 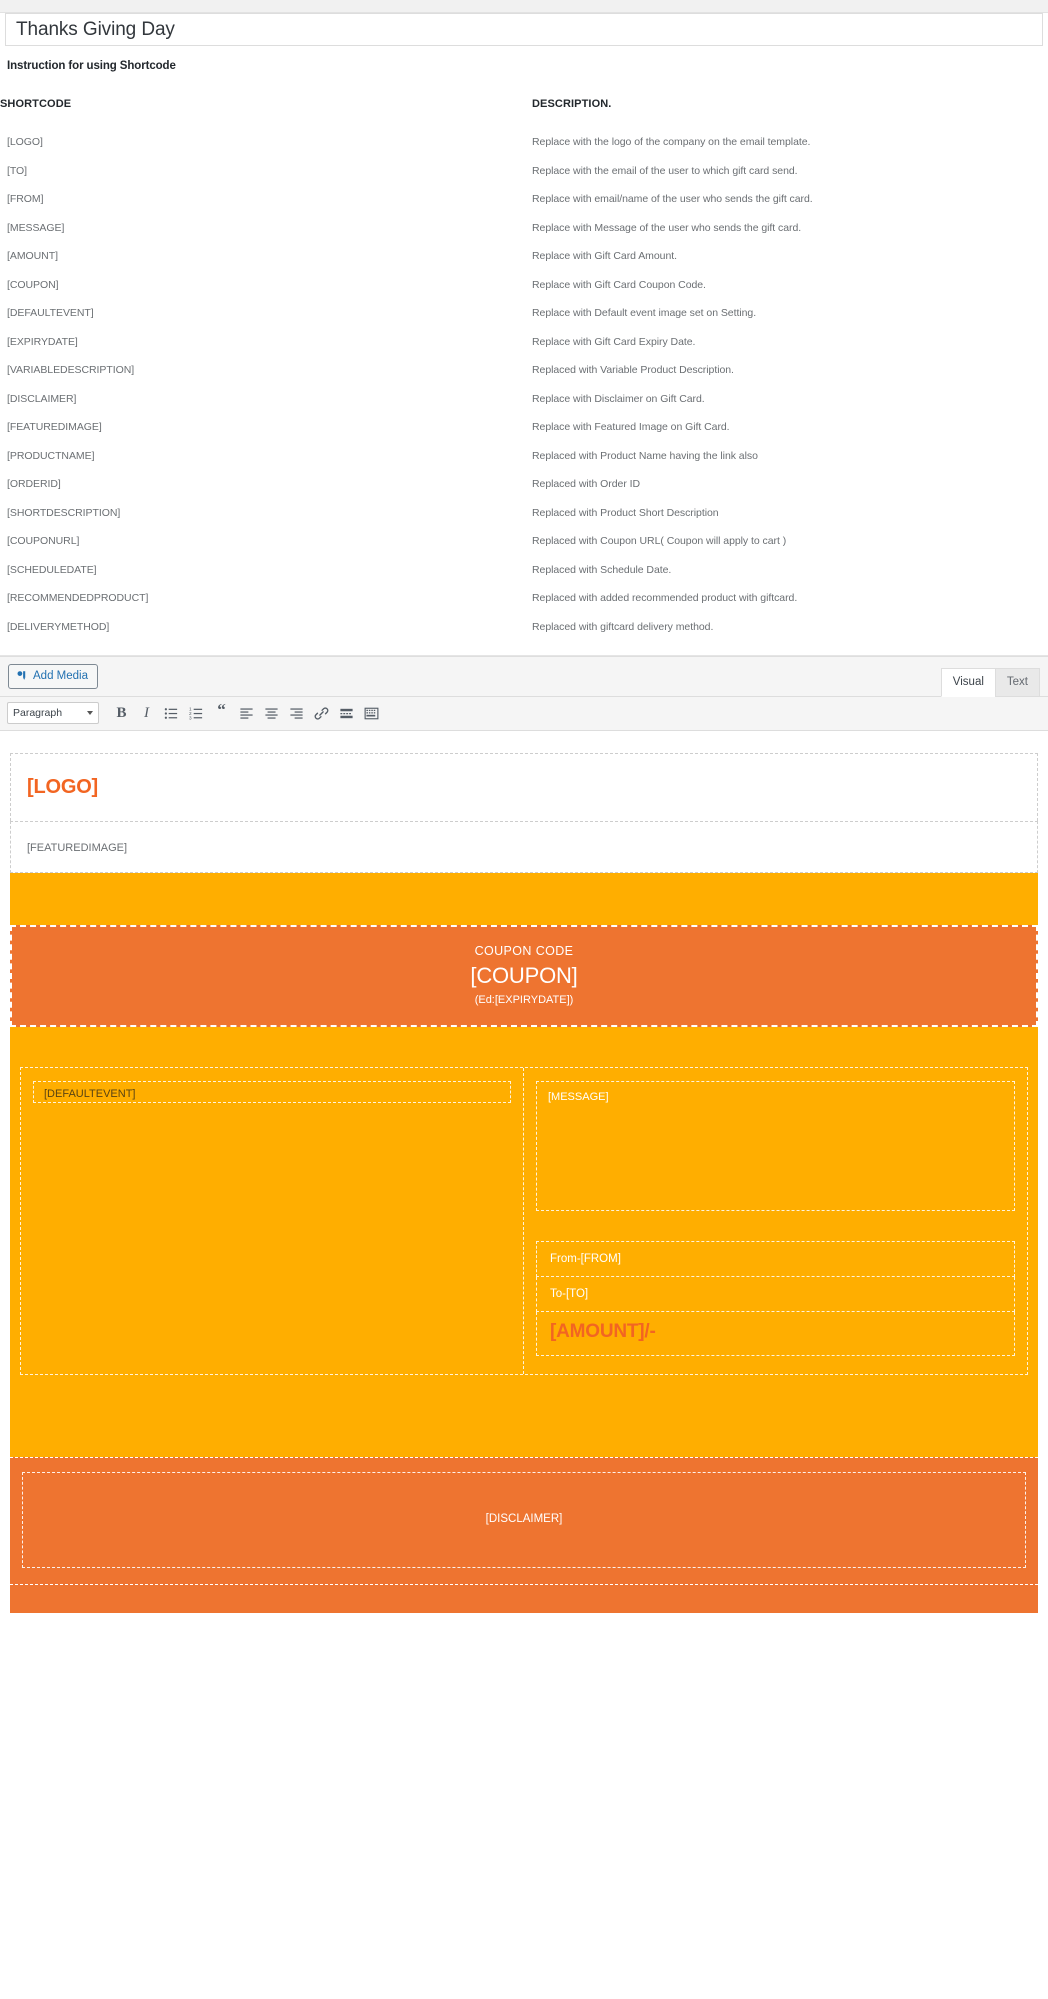 I want to click on shortcode-cell: [FROM], so click(x=25, y=199).